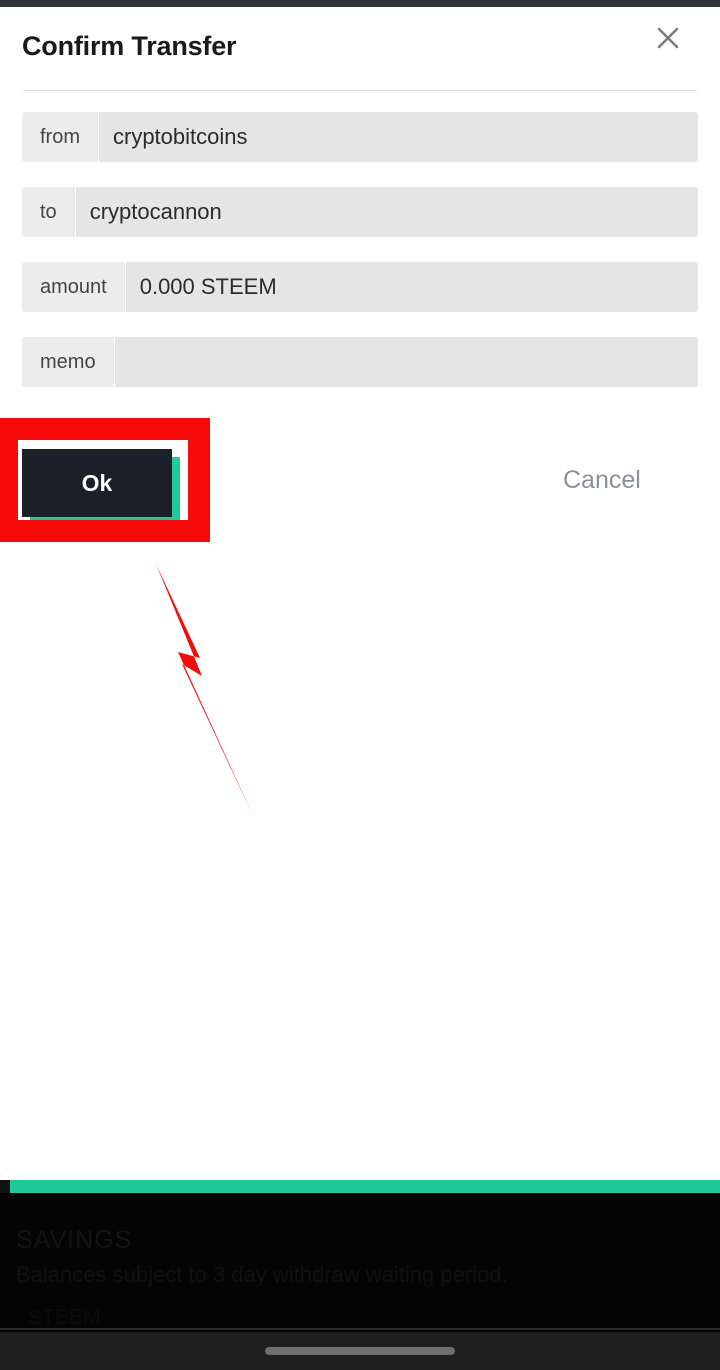 This screenshot has width=720, height=1370. What do you see at coordinates (74, 287) in the screenshot?
I see `field-label-amount: amount` at bounding box center [74, 287].